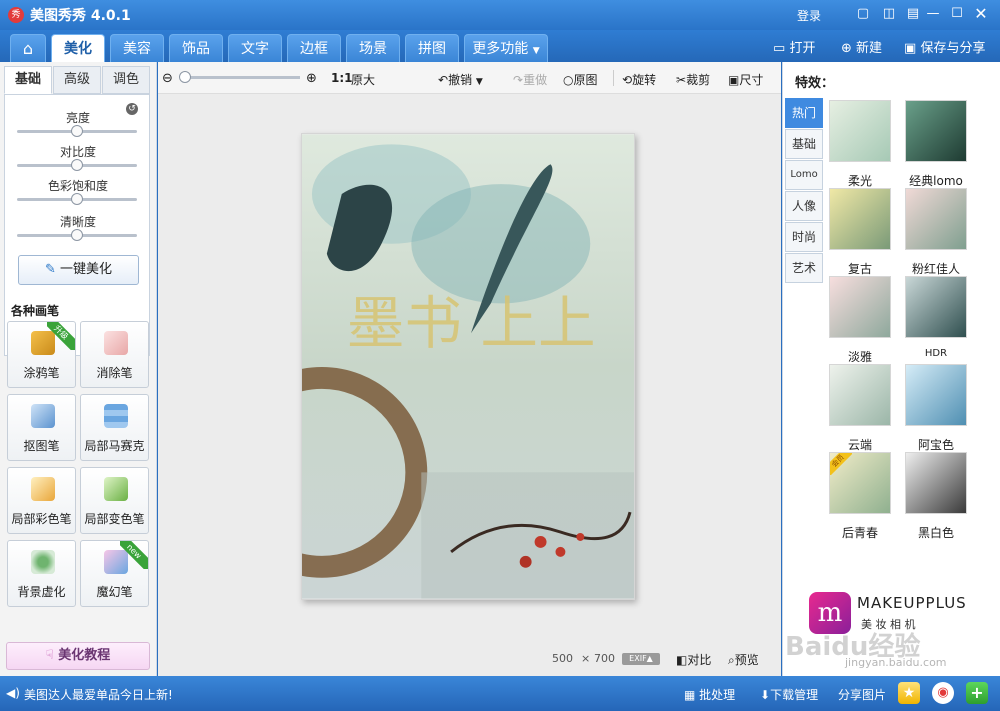 Image resolution: width=1000 pixels, height=711 pixels. What do you see at coordinates (804, 237) in the screenshot?
I see `fx-tab-fashion: 时尚` at bounding box center [804, 237].